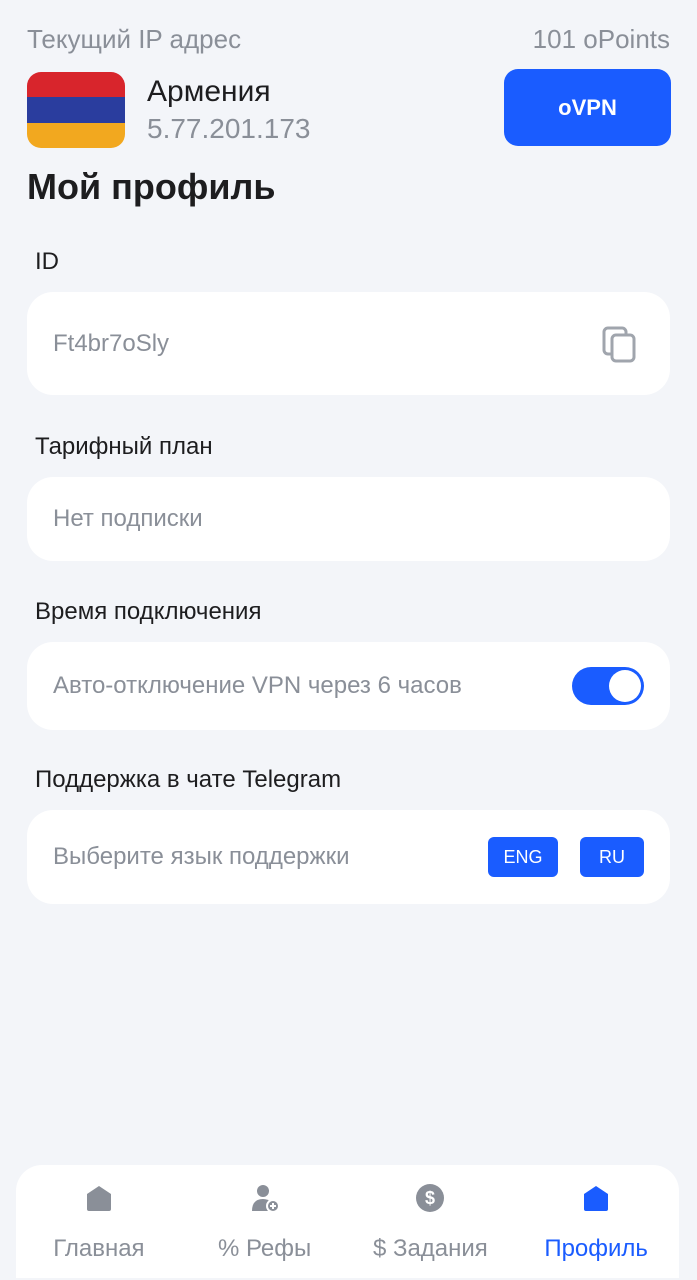  I want to click on plan-label: Тарифный план, so click(124, 446).